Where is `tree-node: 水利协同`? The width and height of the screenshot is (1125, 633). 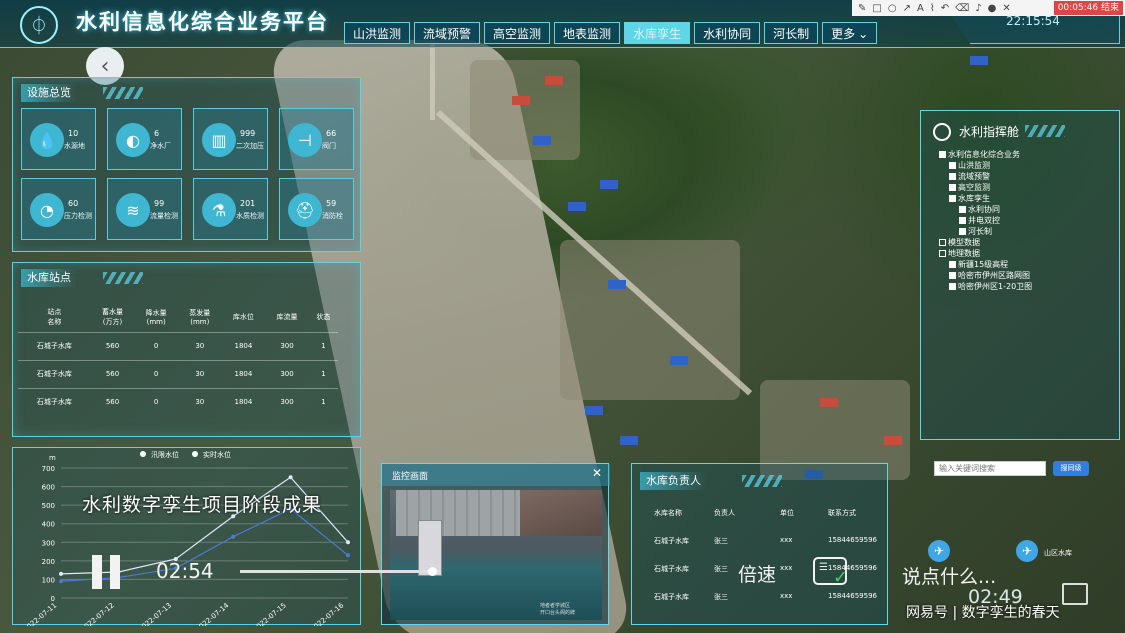 tree-node: 水利协同 is located at coordinates (979, 209).